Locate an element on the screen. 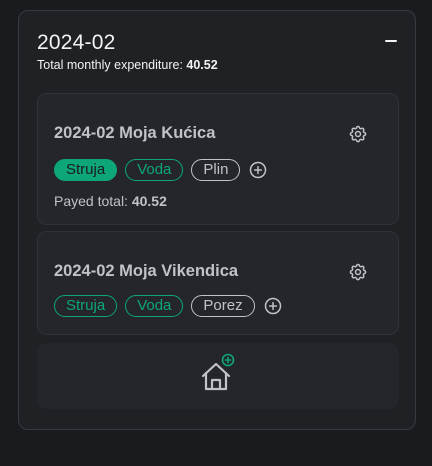 The height and width of the screenshot is (466, 432). add-house-button is located at coordinates (218, 376).